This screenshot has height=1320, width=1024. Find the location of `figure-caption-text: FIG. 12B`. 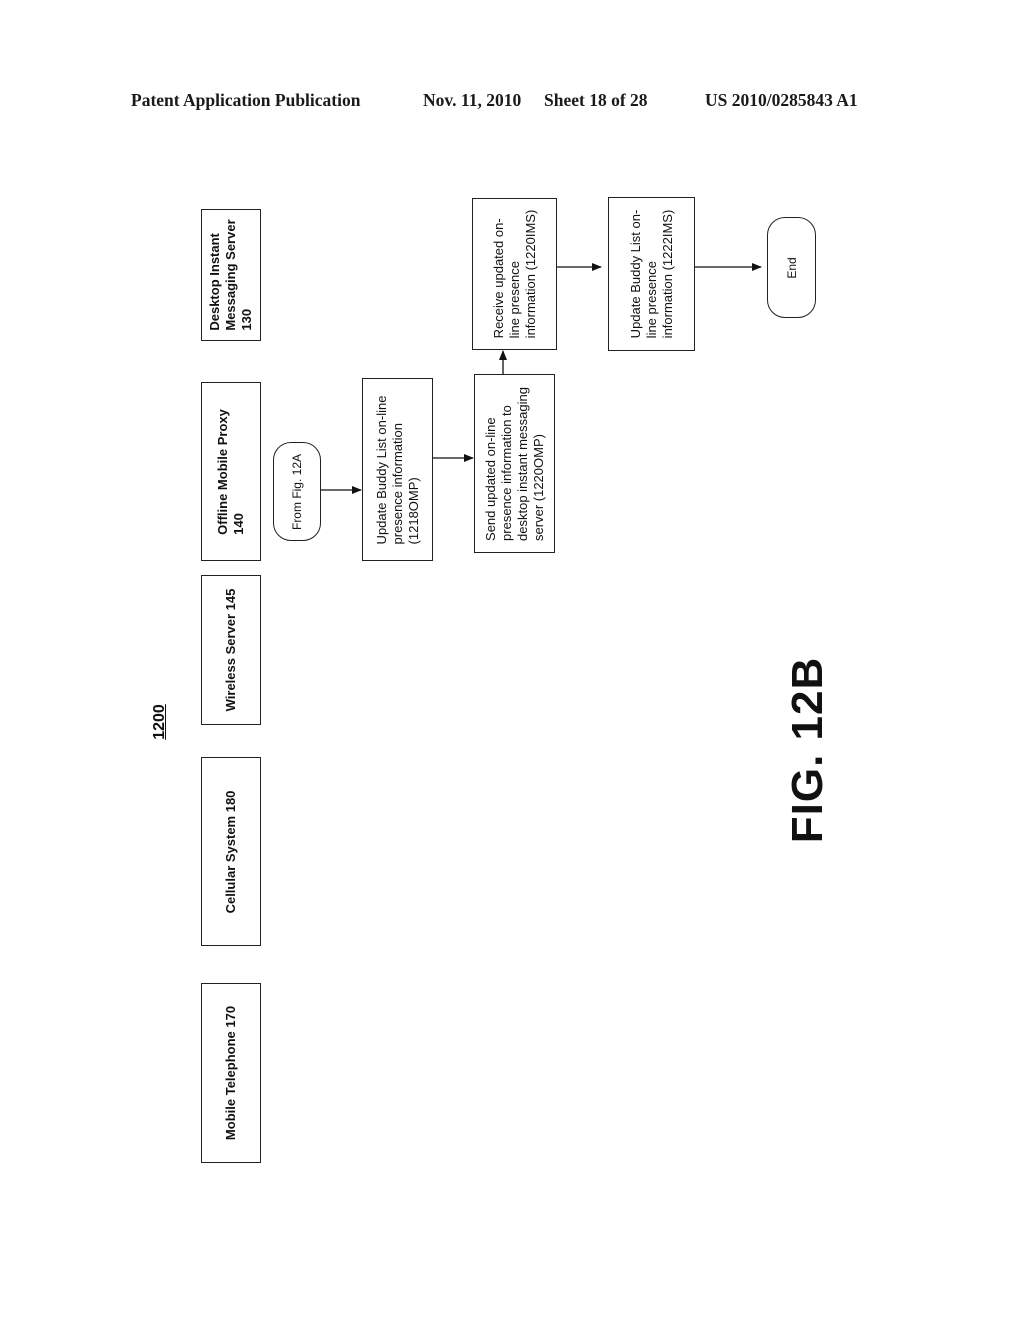

figure-caption-text: FIG. 12B is located at coordinates (807, 750).